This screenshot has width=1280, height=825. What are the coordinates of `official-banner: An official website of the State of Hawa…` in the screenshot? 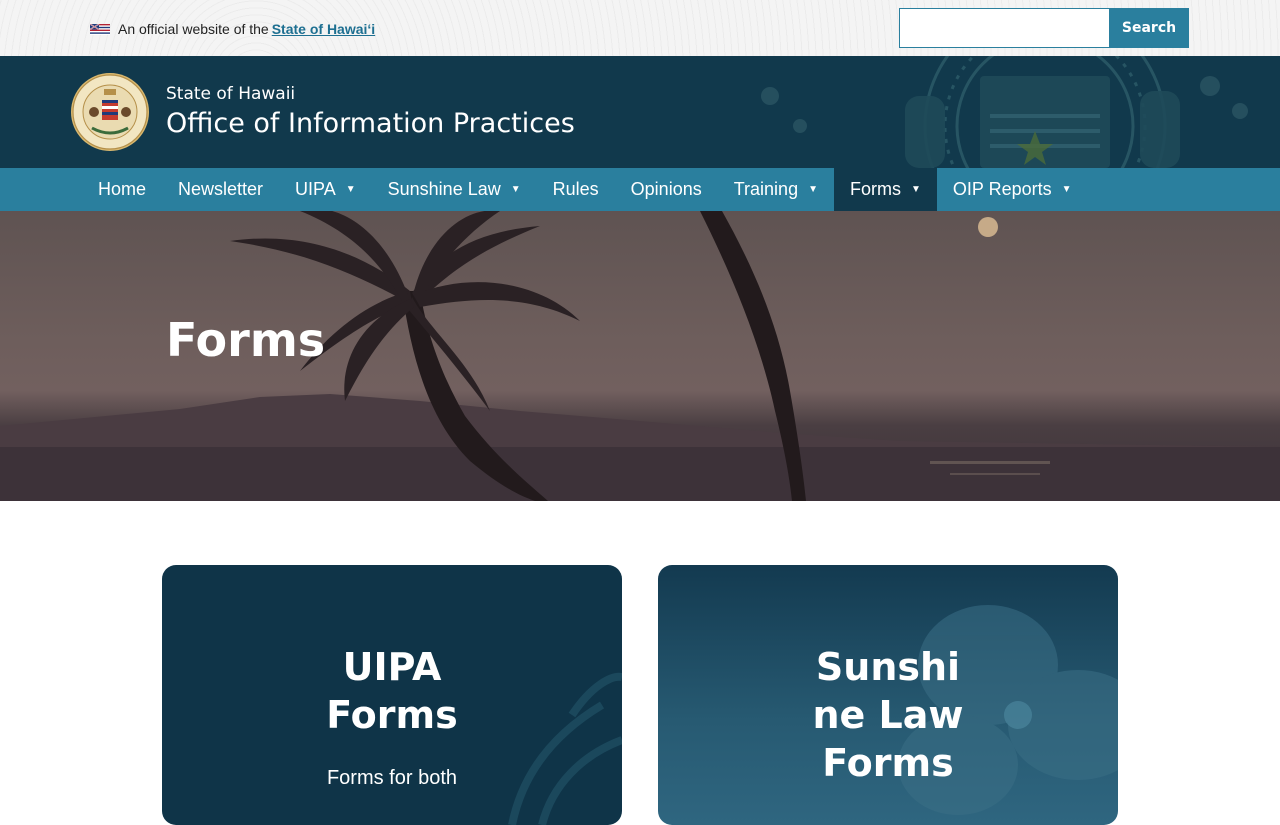 It's located at (640, 28).